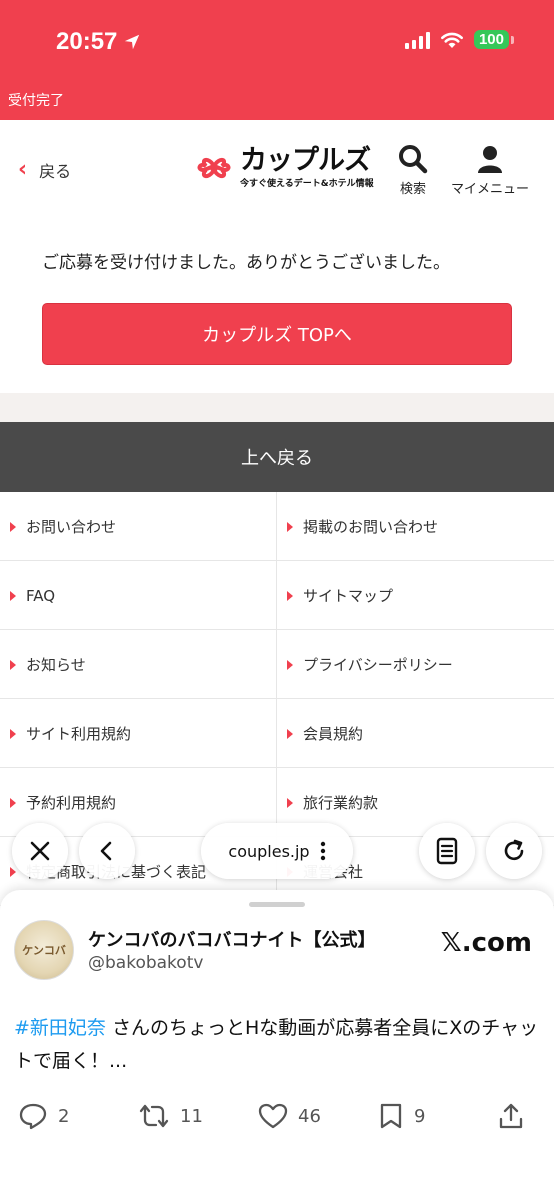 The image size is (554, 1200). I want to click on footer-link-label: 会員規約, so click(333, 734).